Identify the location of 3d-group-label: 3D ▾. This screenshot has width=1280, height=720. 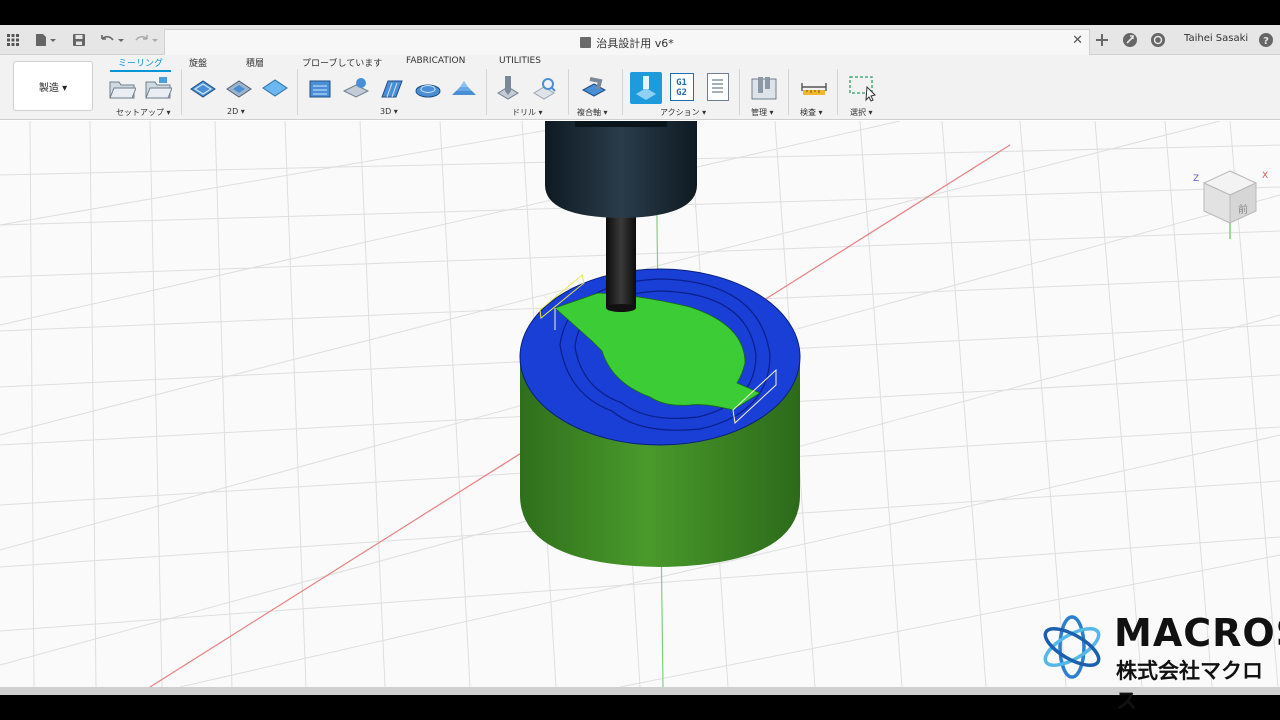
(389, 111).